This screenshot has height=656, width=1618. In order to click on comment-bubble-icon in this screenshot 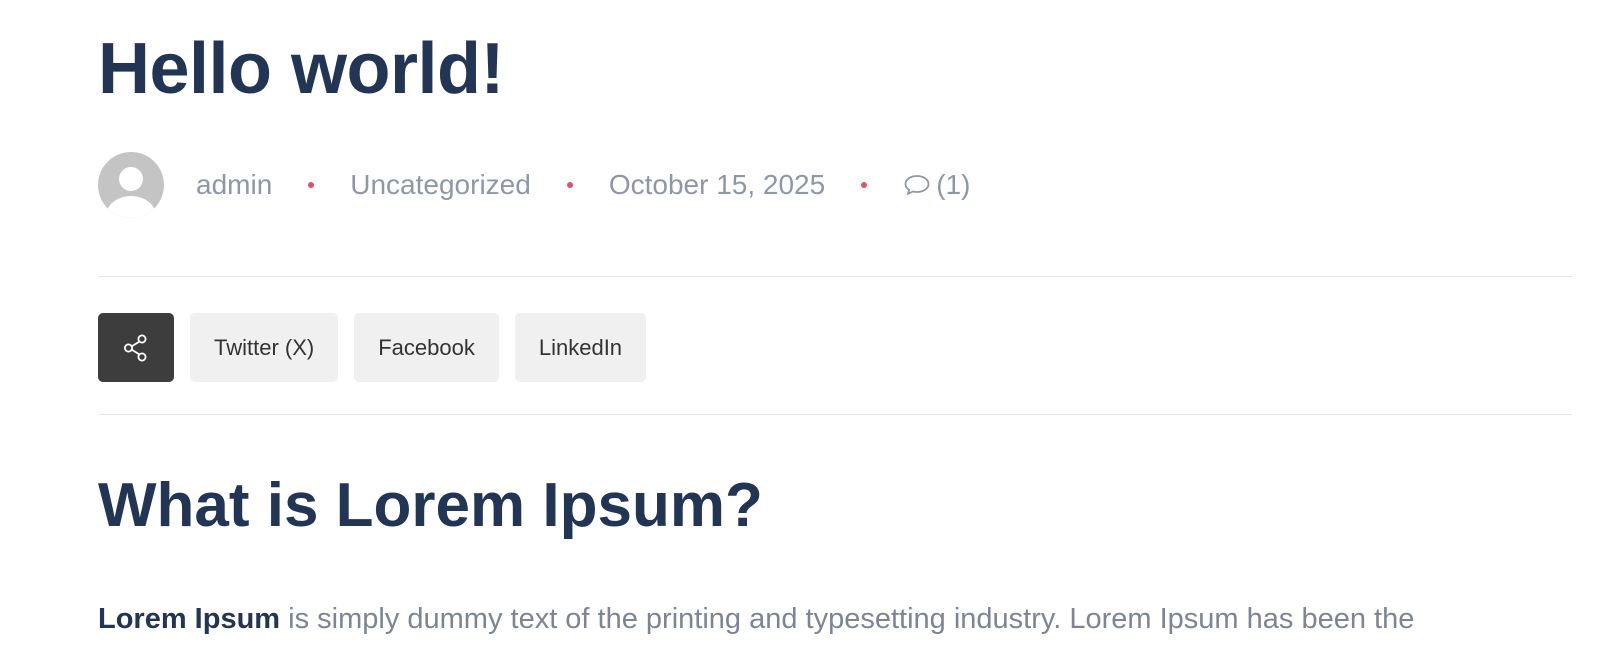, I will do `click(917, 185)`.